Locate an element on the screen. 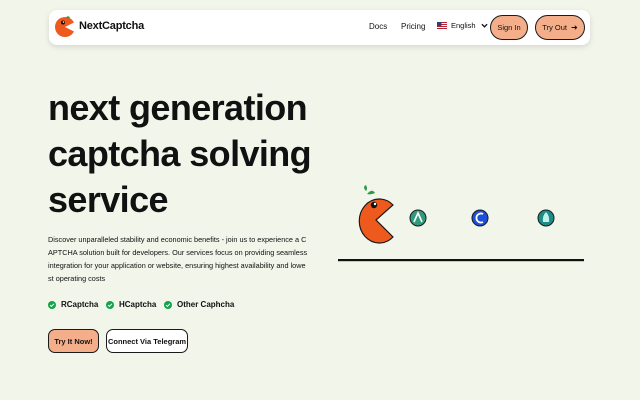 This screenshot has width=640, height=400. logo-icon is located at coordinates (65, 27).